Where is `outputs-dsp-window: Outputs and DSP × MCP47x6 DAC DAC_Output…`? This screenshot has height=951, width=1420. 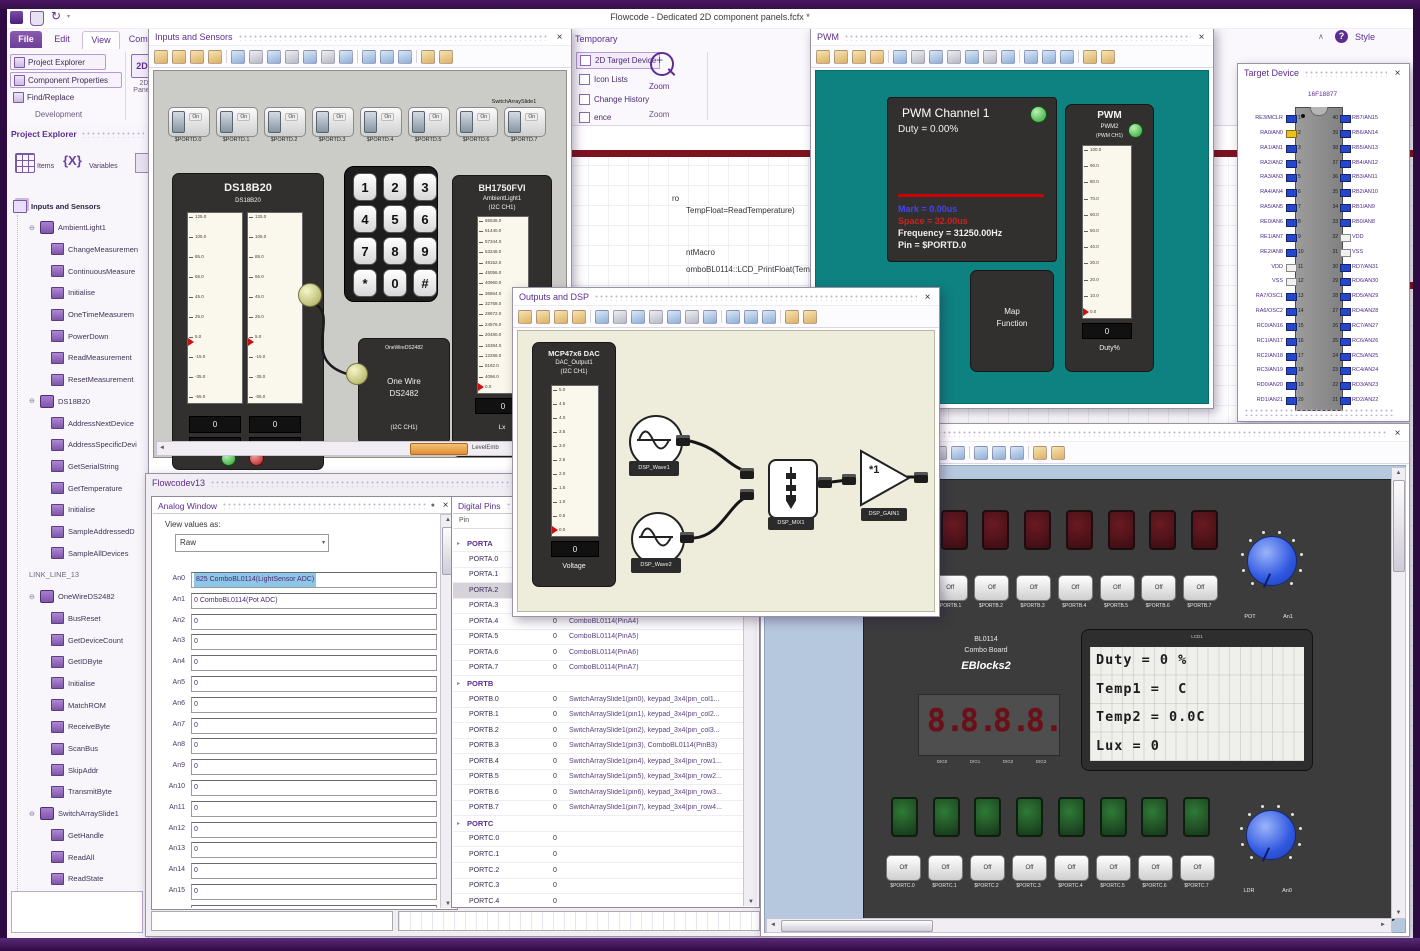 outputs-dsp-window: Outputs and DSP × MCP47x6 DAC DAC_Output… is located at coordinates (726, 452).